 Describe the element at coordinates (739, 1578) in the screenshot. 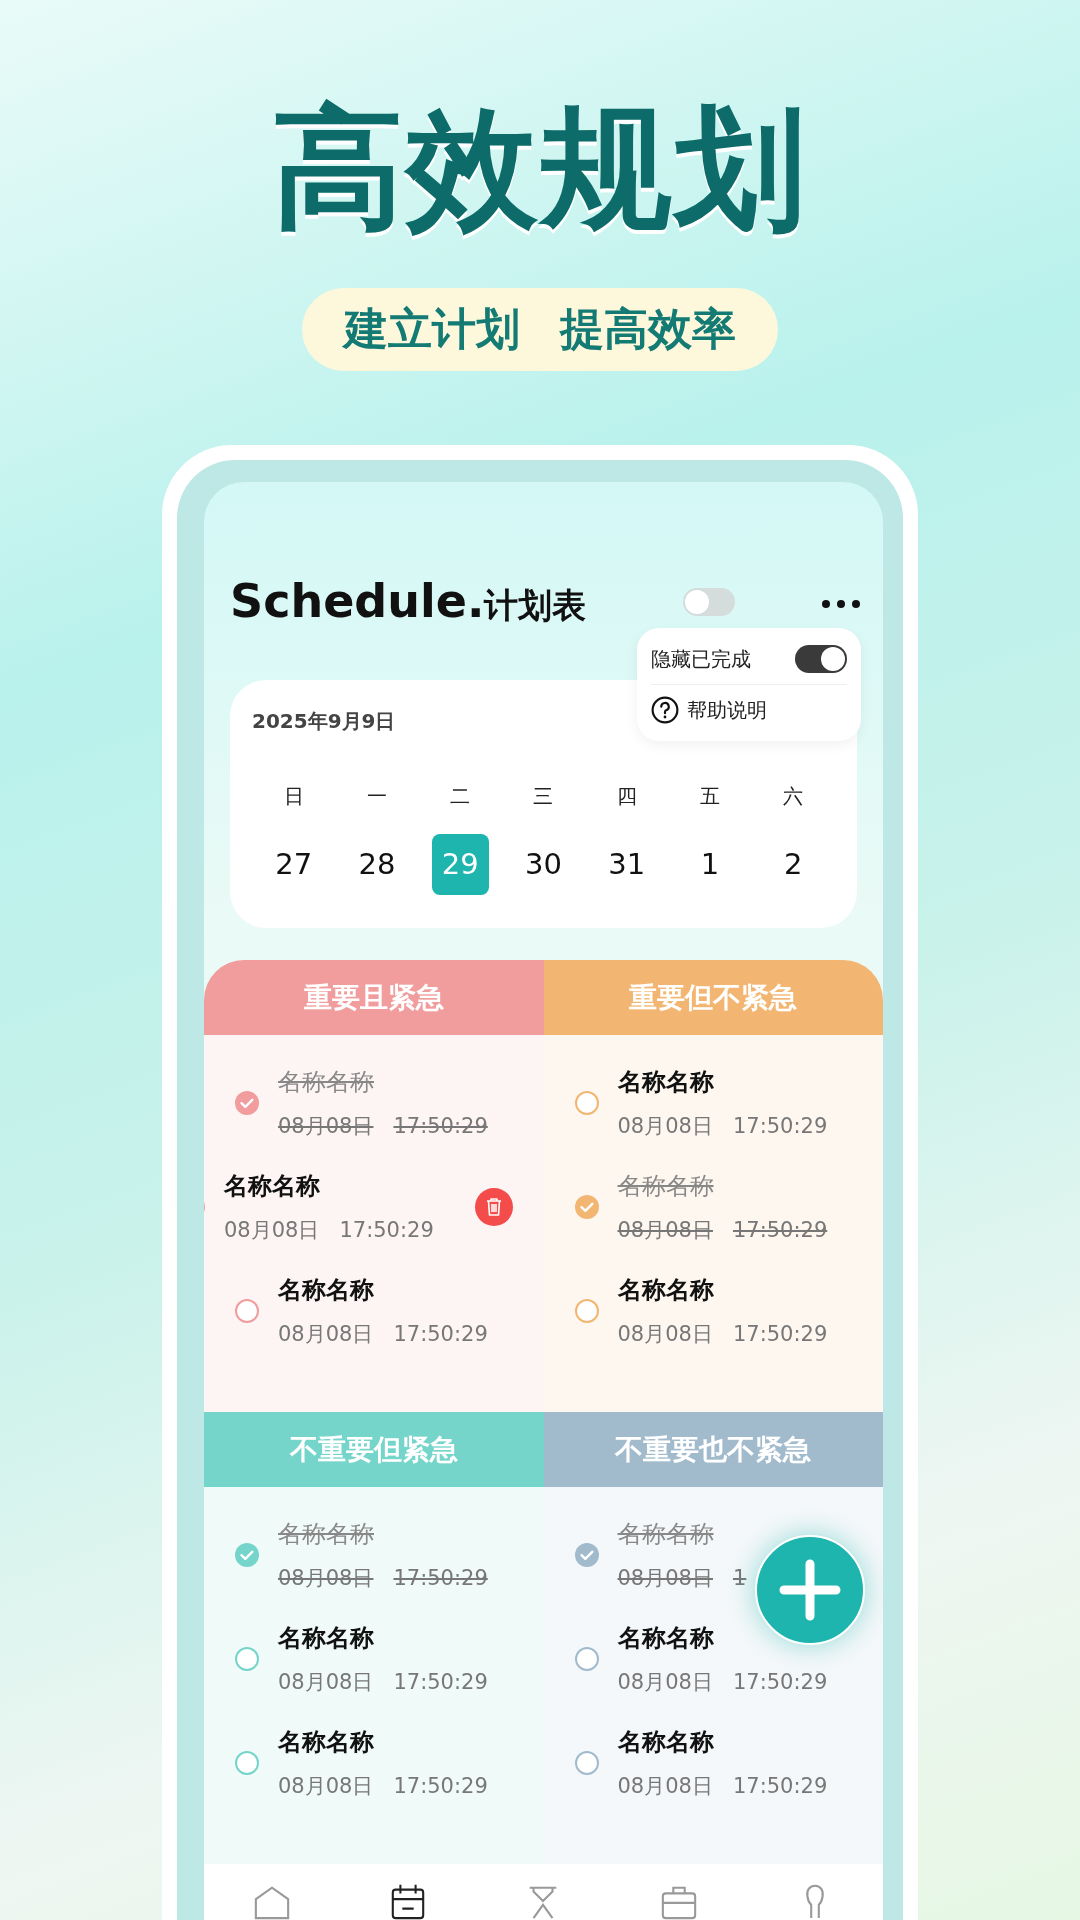

I see `task-time: 1` at that location.